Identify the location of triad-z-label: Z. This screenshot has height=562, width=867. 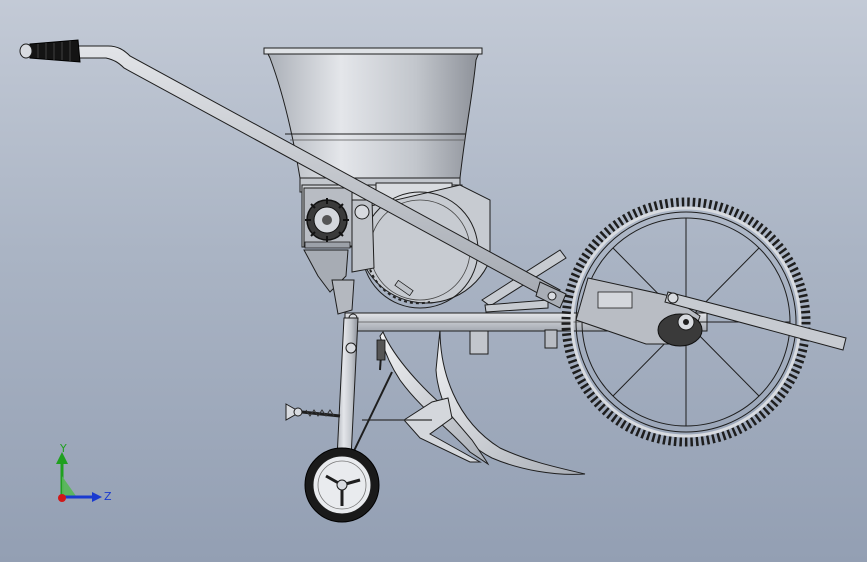
(108, 496).